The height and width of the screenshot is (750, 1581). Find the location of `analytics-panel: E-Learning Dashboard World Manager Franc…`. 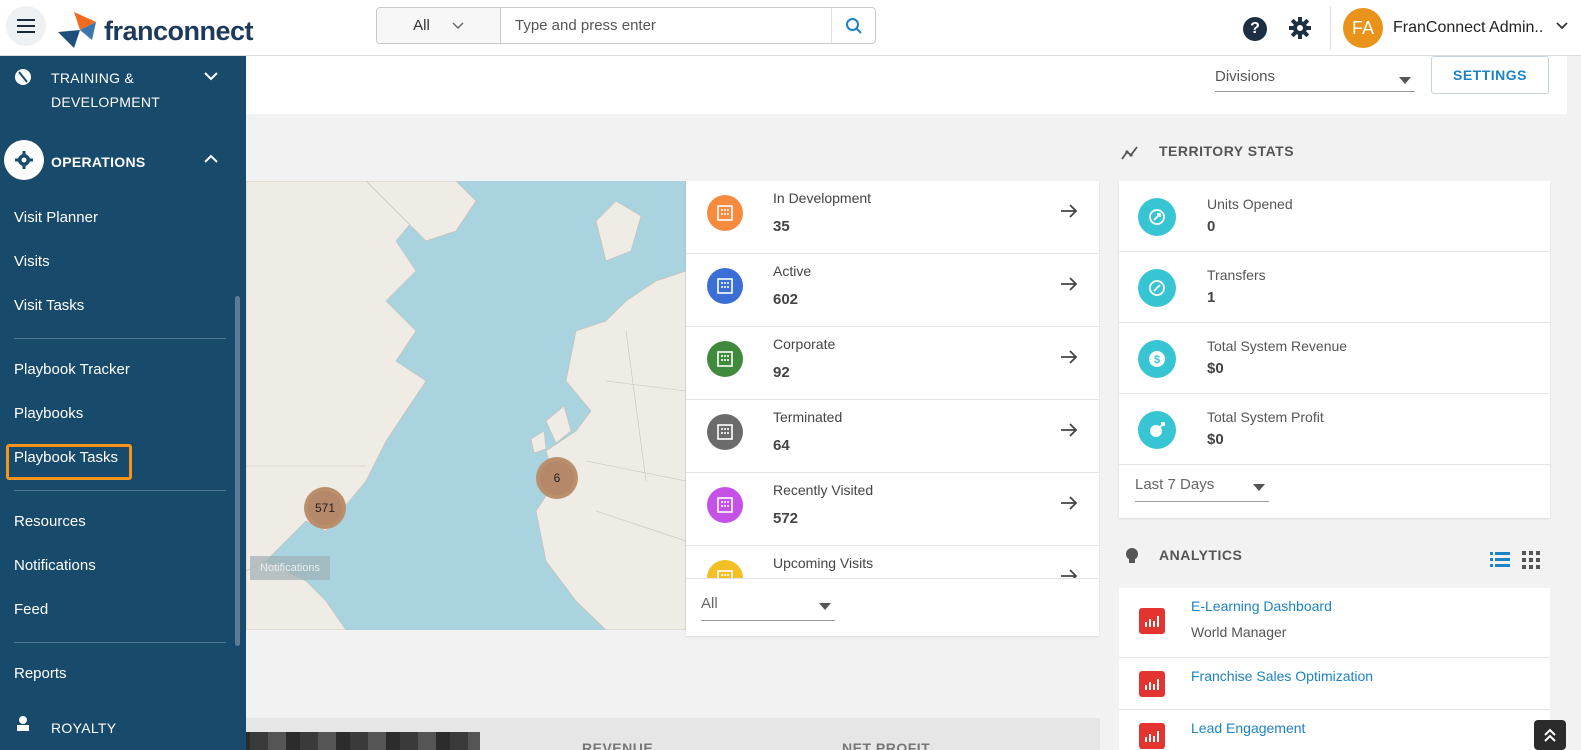

analytics-panel: E-Learning Dashboard World Manager Franc… is located at coordinates (1334, 669).